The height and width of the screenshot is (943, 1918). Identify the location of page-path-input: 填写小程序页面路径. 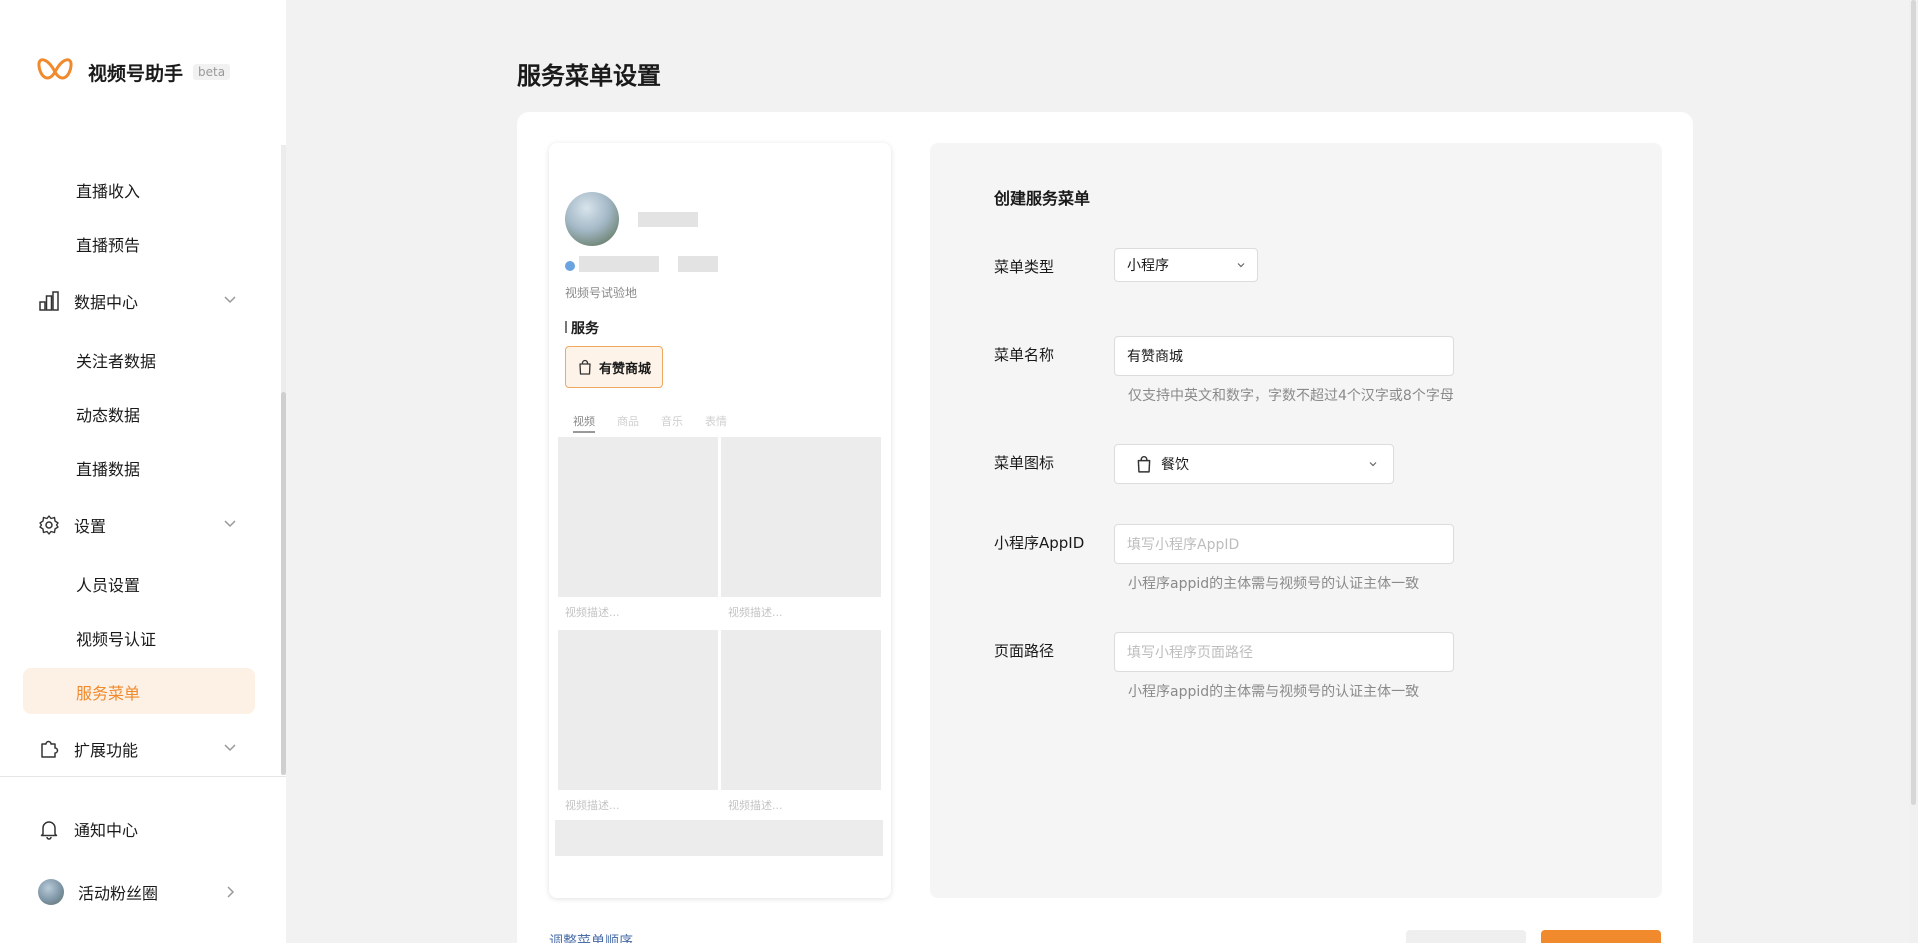
(1284, 652).